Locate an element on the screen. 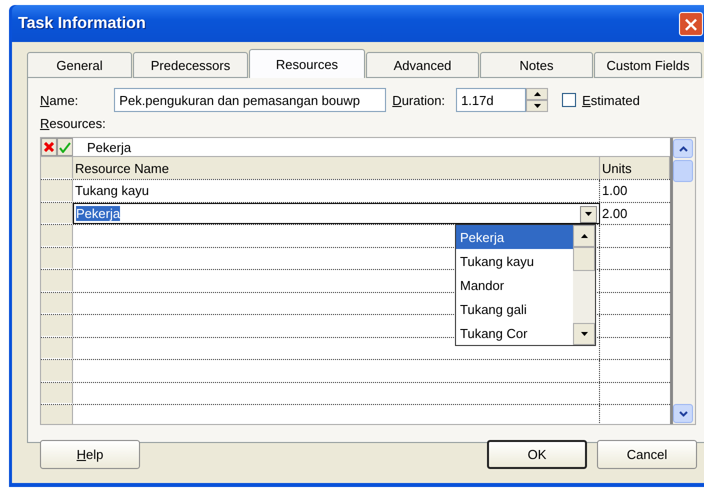 Image resolution: width=704 pixels, height=493 pixels. tab: General is located at coordinates (79, 65).